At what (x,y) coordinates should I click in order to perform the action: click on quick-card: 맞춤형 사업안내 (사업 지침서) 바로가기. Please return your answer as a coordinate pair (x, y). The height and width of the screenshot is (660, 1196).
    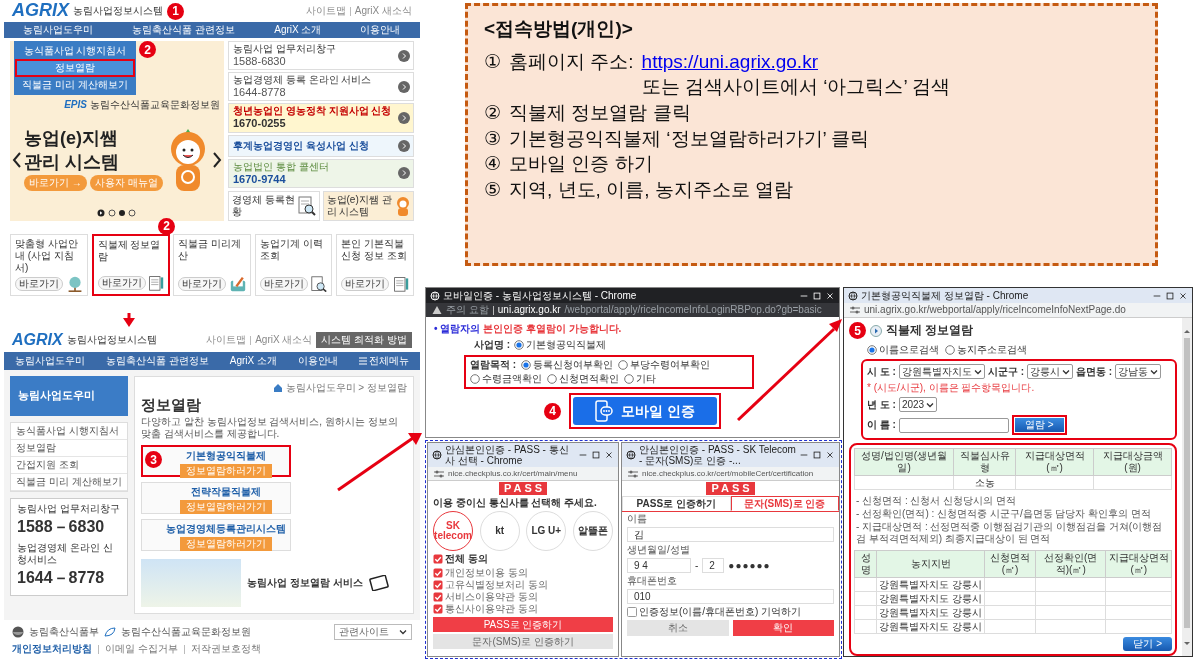
    Looking at the image, I should click on (49, 264).